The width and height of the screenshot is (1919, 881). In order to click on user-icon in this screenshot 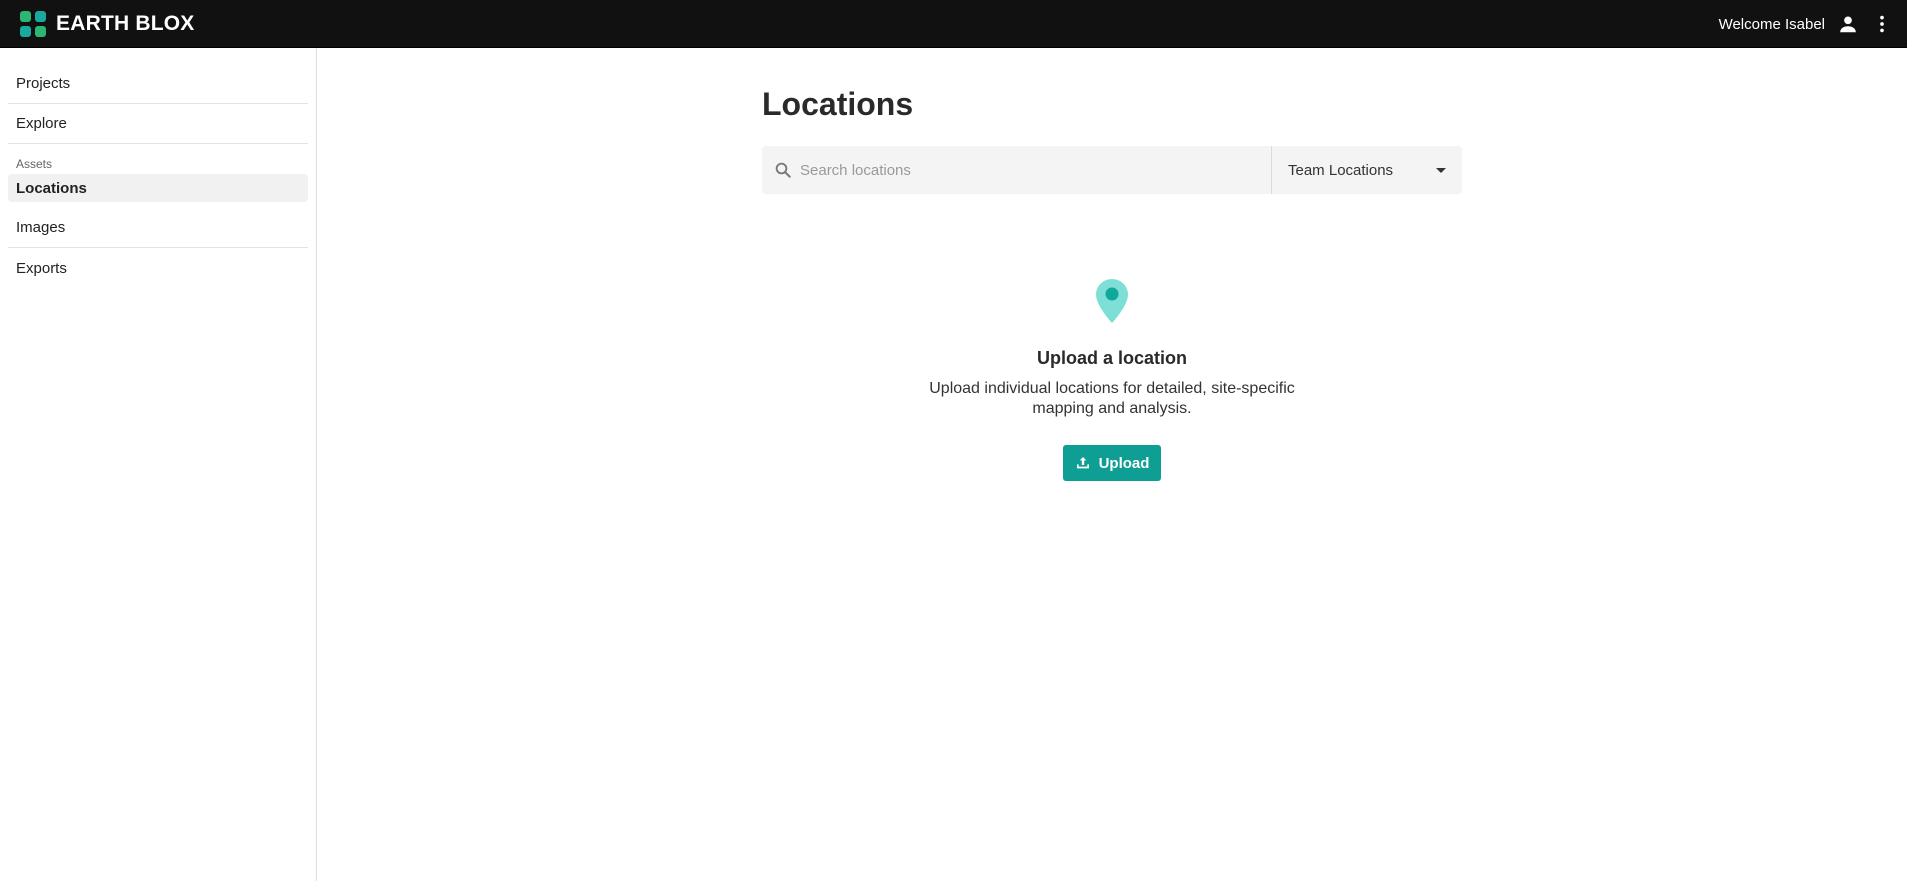, I will do `click(1848, 24)`.